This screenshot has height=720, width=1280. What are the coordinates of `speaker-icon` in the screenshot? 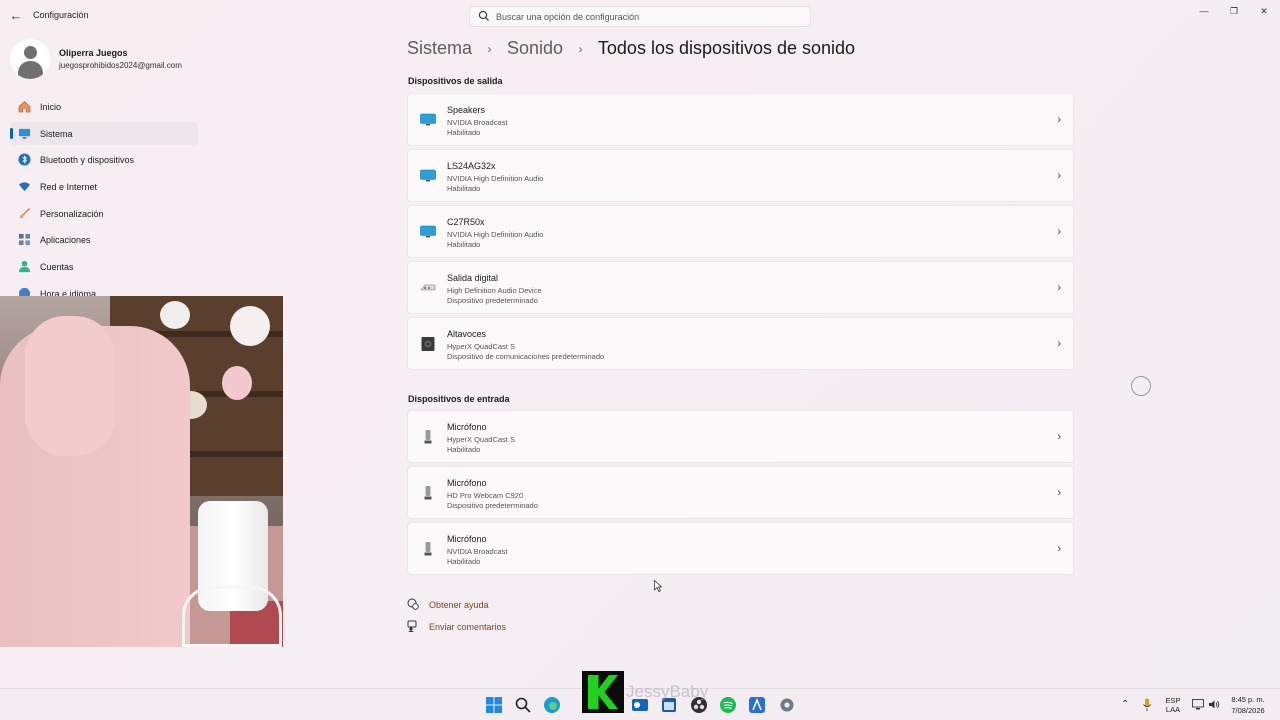 It's located at (428, 344).